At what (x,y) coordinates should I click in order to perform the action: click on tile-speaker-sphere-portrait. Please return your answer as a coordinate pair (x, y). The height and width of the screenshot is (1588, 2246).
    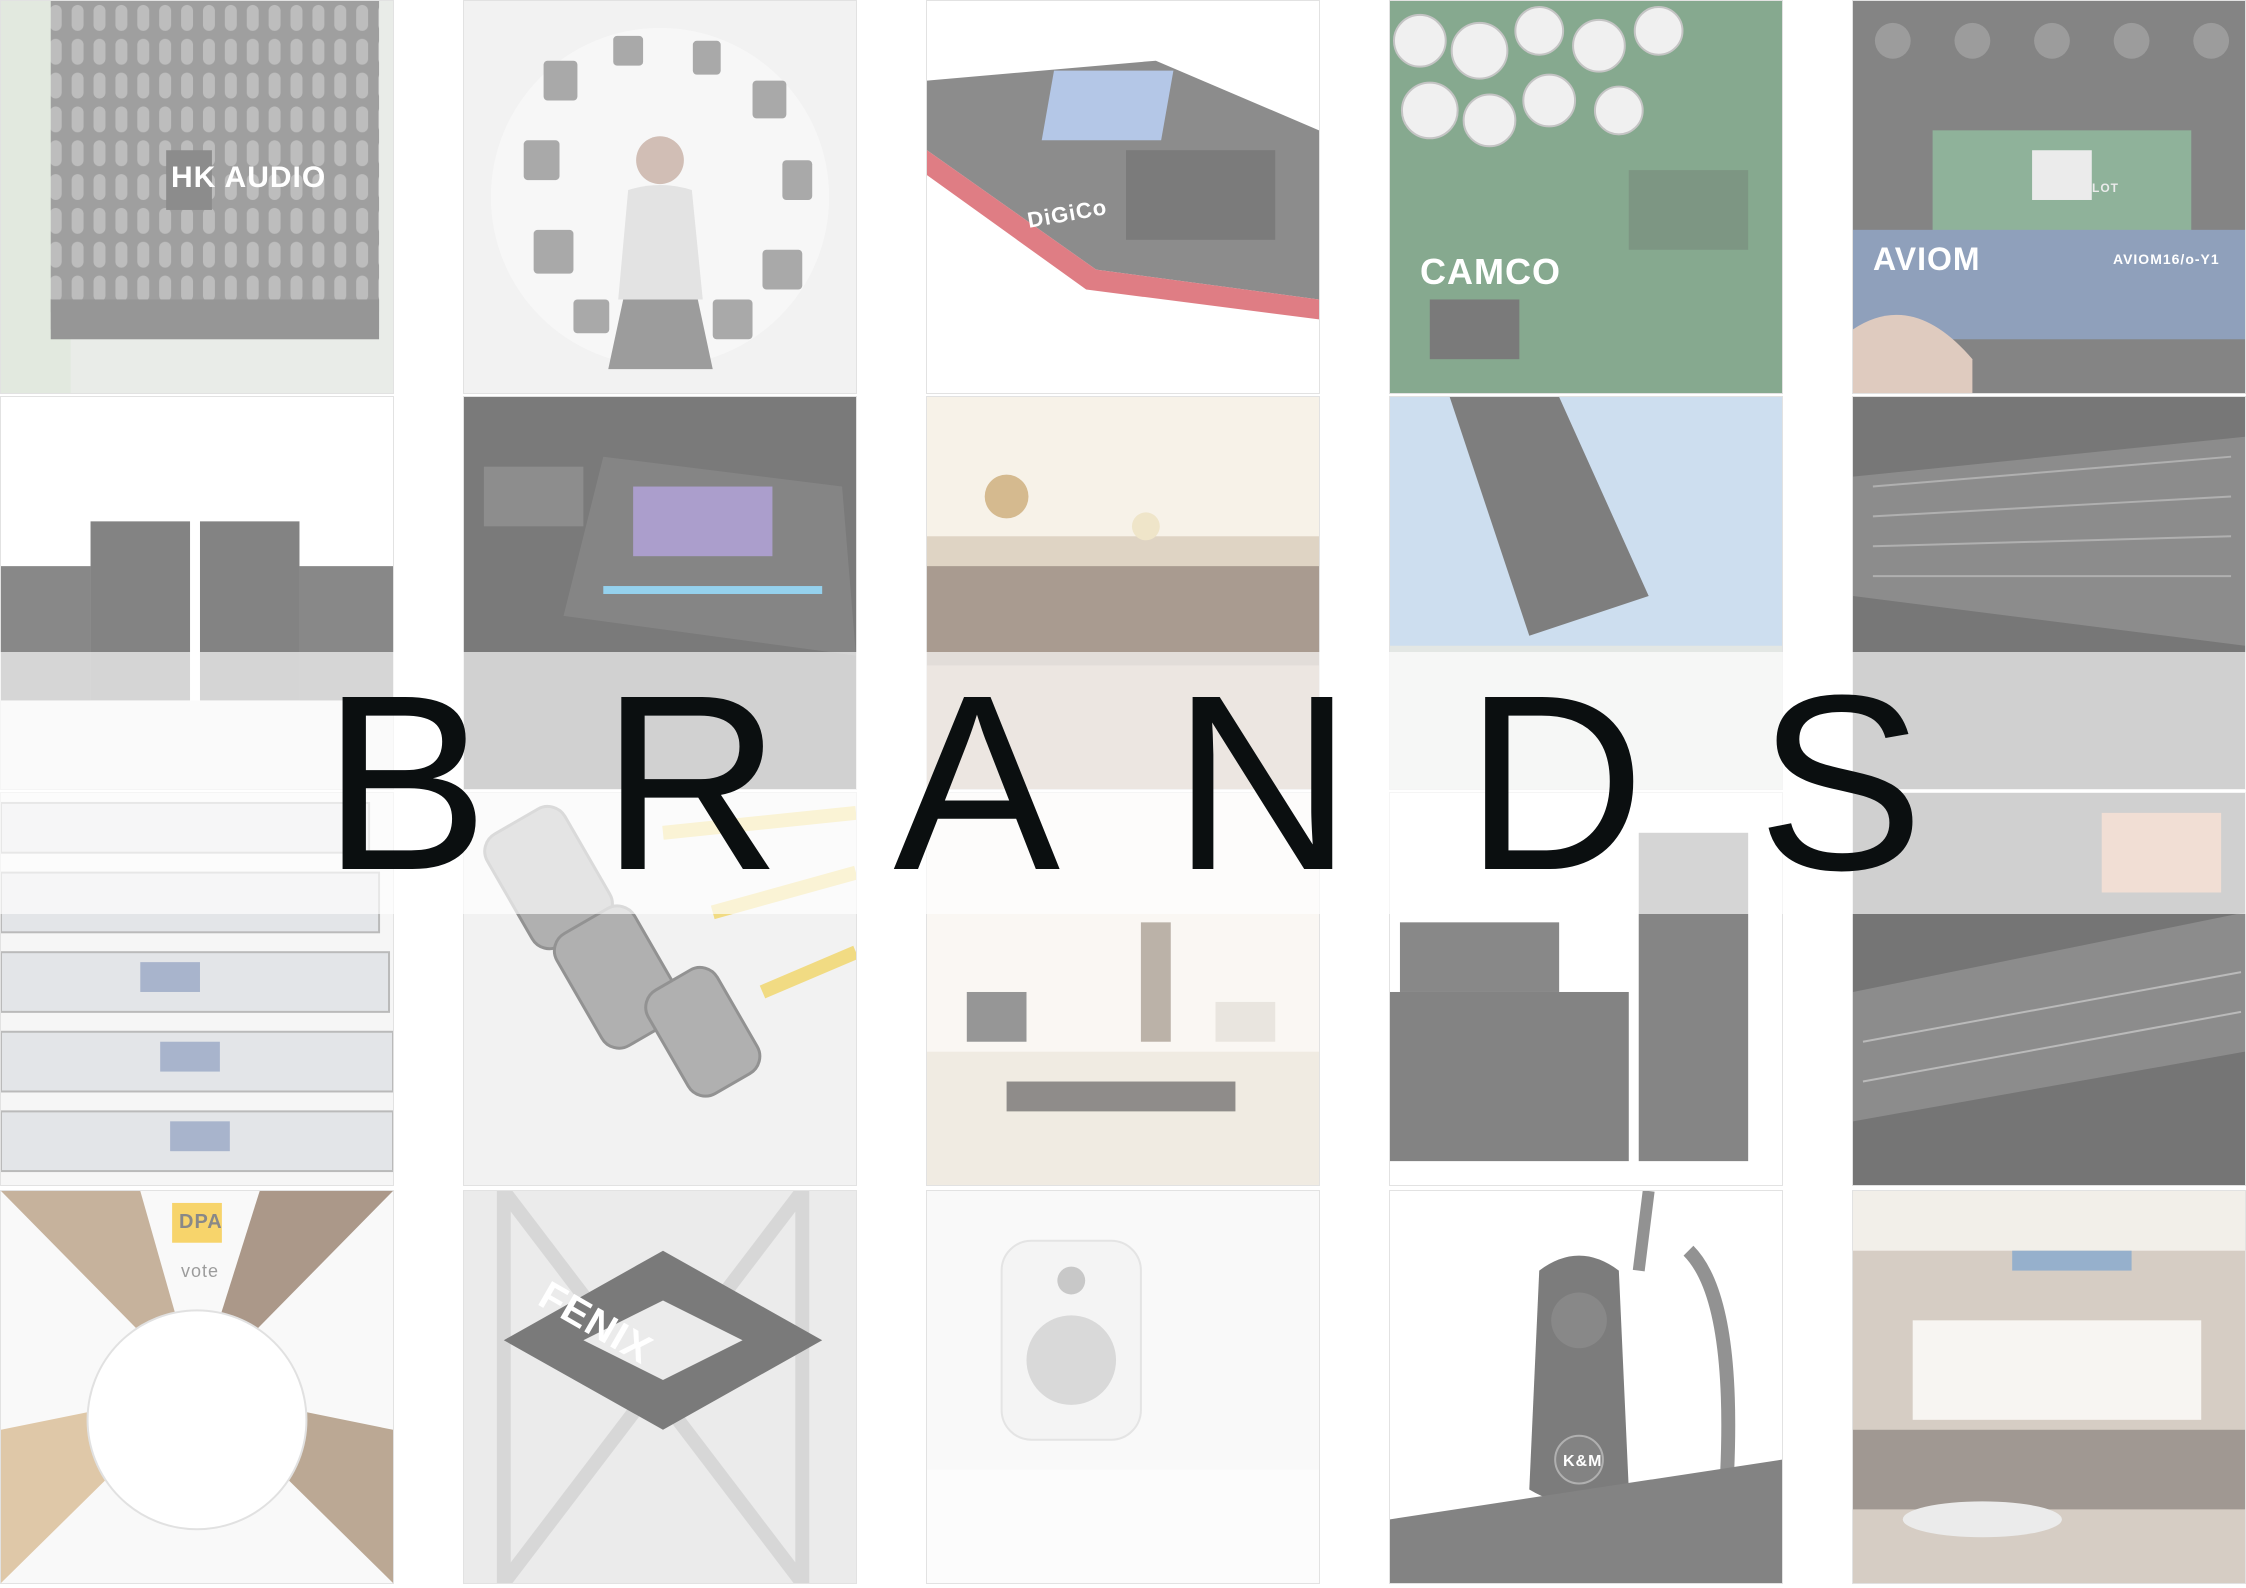
    Looking at the image, I should click on (660, 197).